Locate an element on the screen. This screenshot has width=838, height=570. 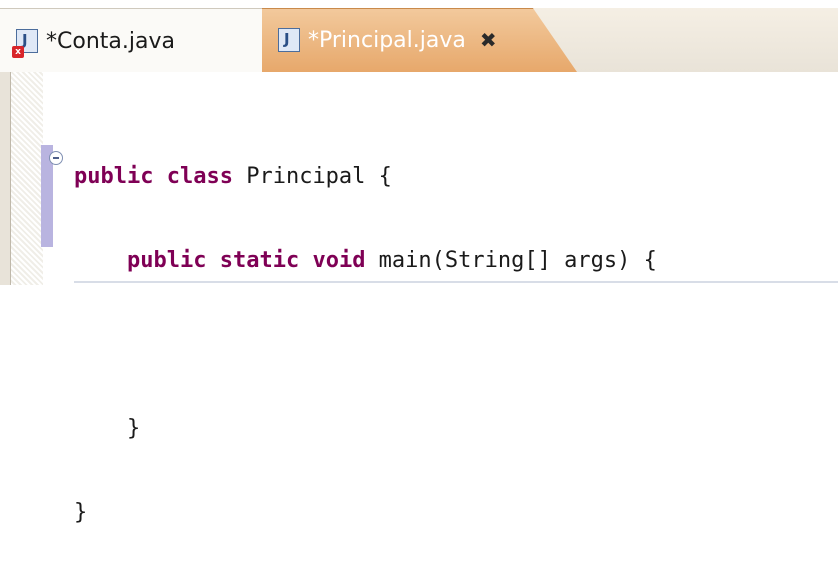
java-file-icon: J is located at coordinates (289, 40).